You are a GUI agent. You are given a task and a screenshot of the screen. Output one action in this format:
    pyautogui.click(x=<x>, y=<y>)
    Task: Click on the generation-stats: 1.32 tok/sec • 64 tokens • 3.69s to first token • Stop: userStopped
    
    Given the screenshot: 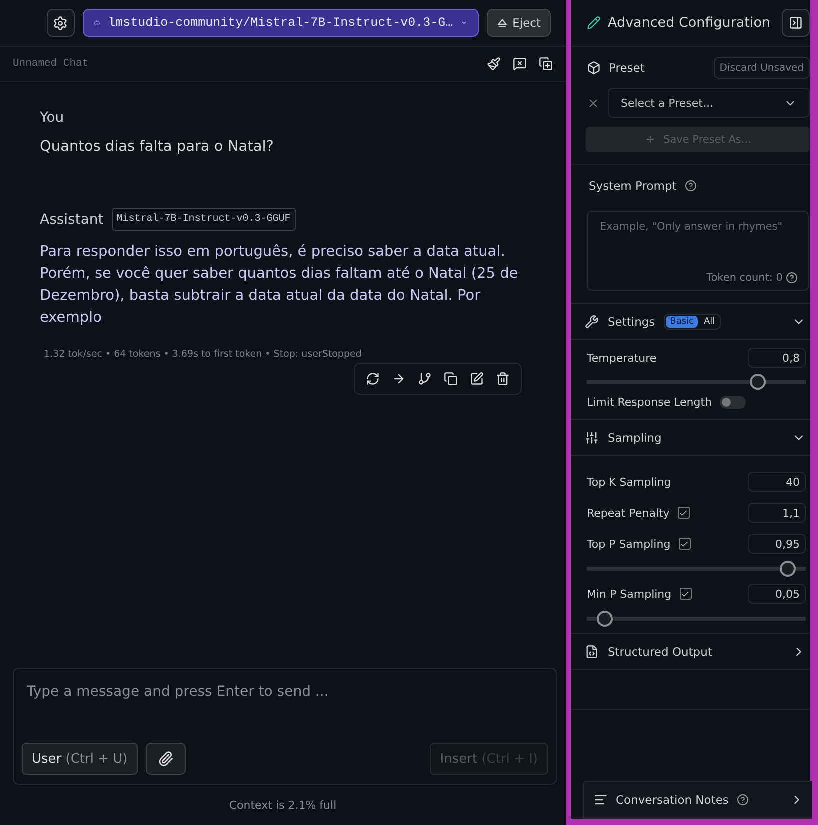 What is the action you would take?
    pyautogui.click(x=203, y=354)
    